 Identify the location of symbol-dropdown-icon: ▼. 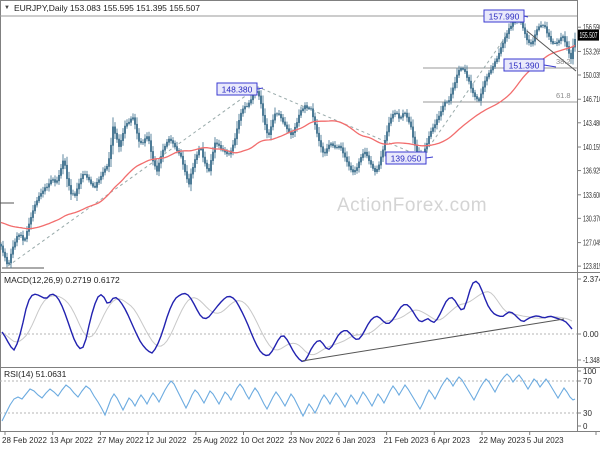
(7, 8).